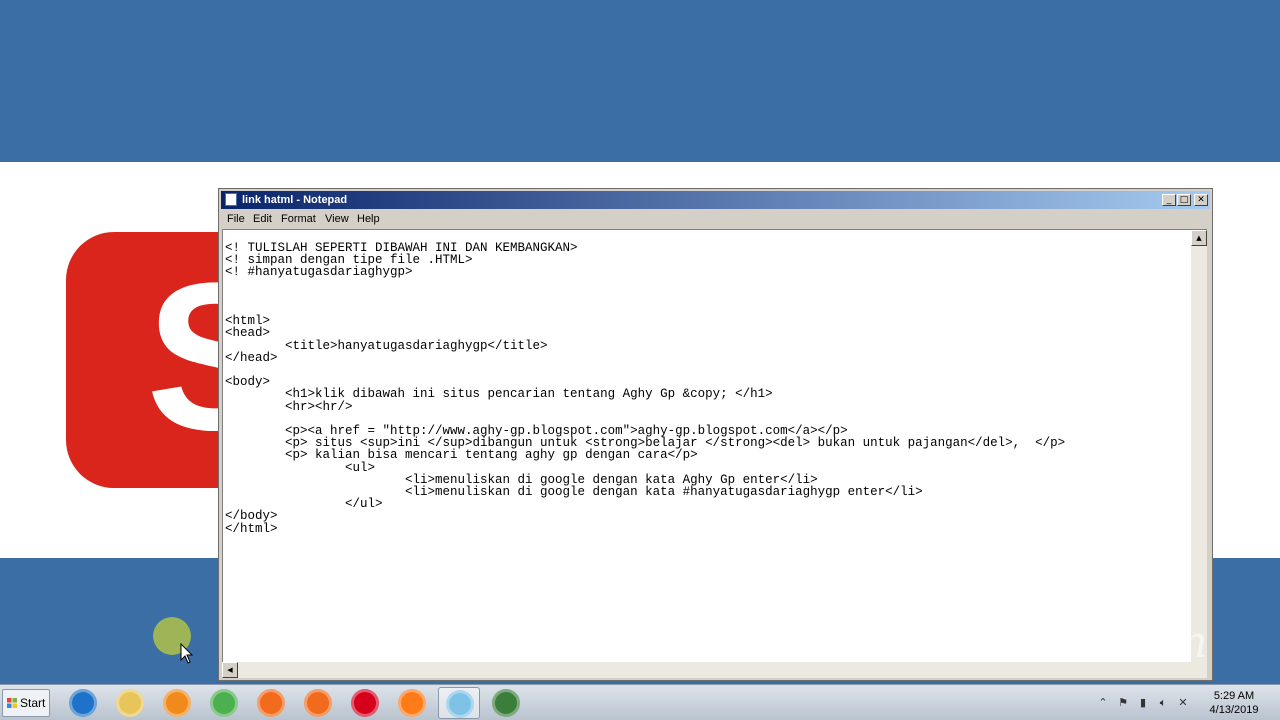  I want to click on internet-explorer-icon, so click(83, 703).